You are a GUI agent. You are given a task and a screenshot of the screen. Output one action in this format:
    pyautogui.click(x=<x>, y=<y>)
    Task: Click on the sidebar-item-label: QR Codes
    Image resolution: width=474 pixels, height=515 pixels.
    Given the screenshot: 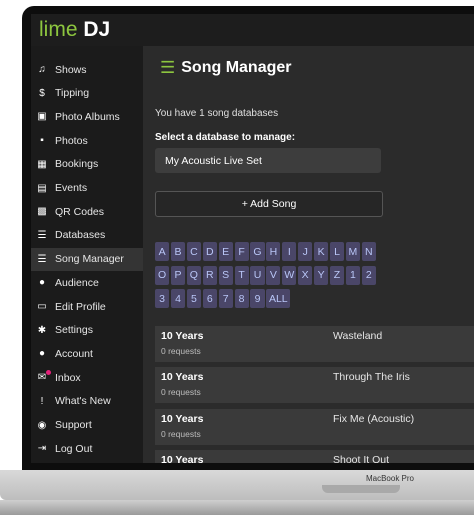 What is the action you would take?
    pyautogui.click(x=80, y=211)
    